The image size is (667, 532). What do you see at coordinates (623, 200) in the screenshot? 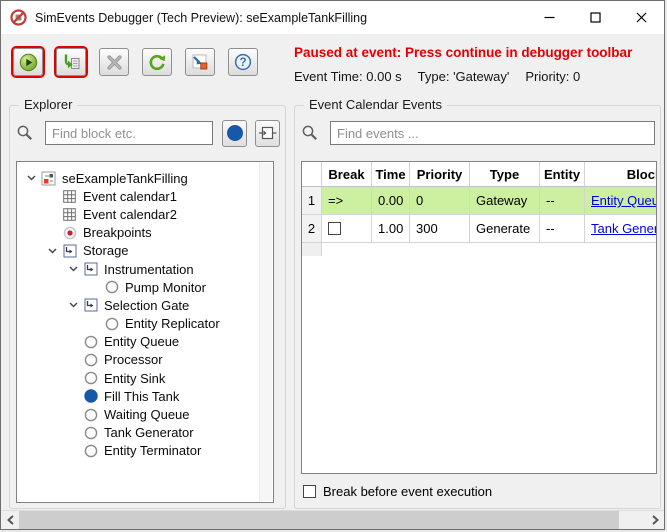
I see `block-link-entity-queue: Entity Queue` at bounding box center [623, 200].